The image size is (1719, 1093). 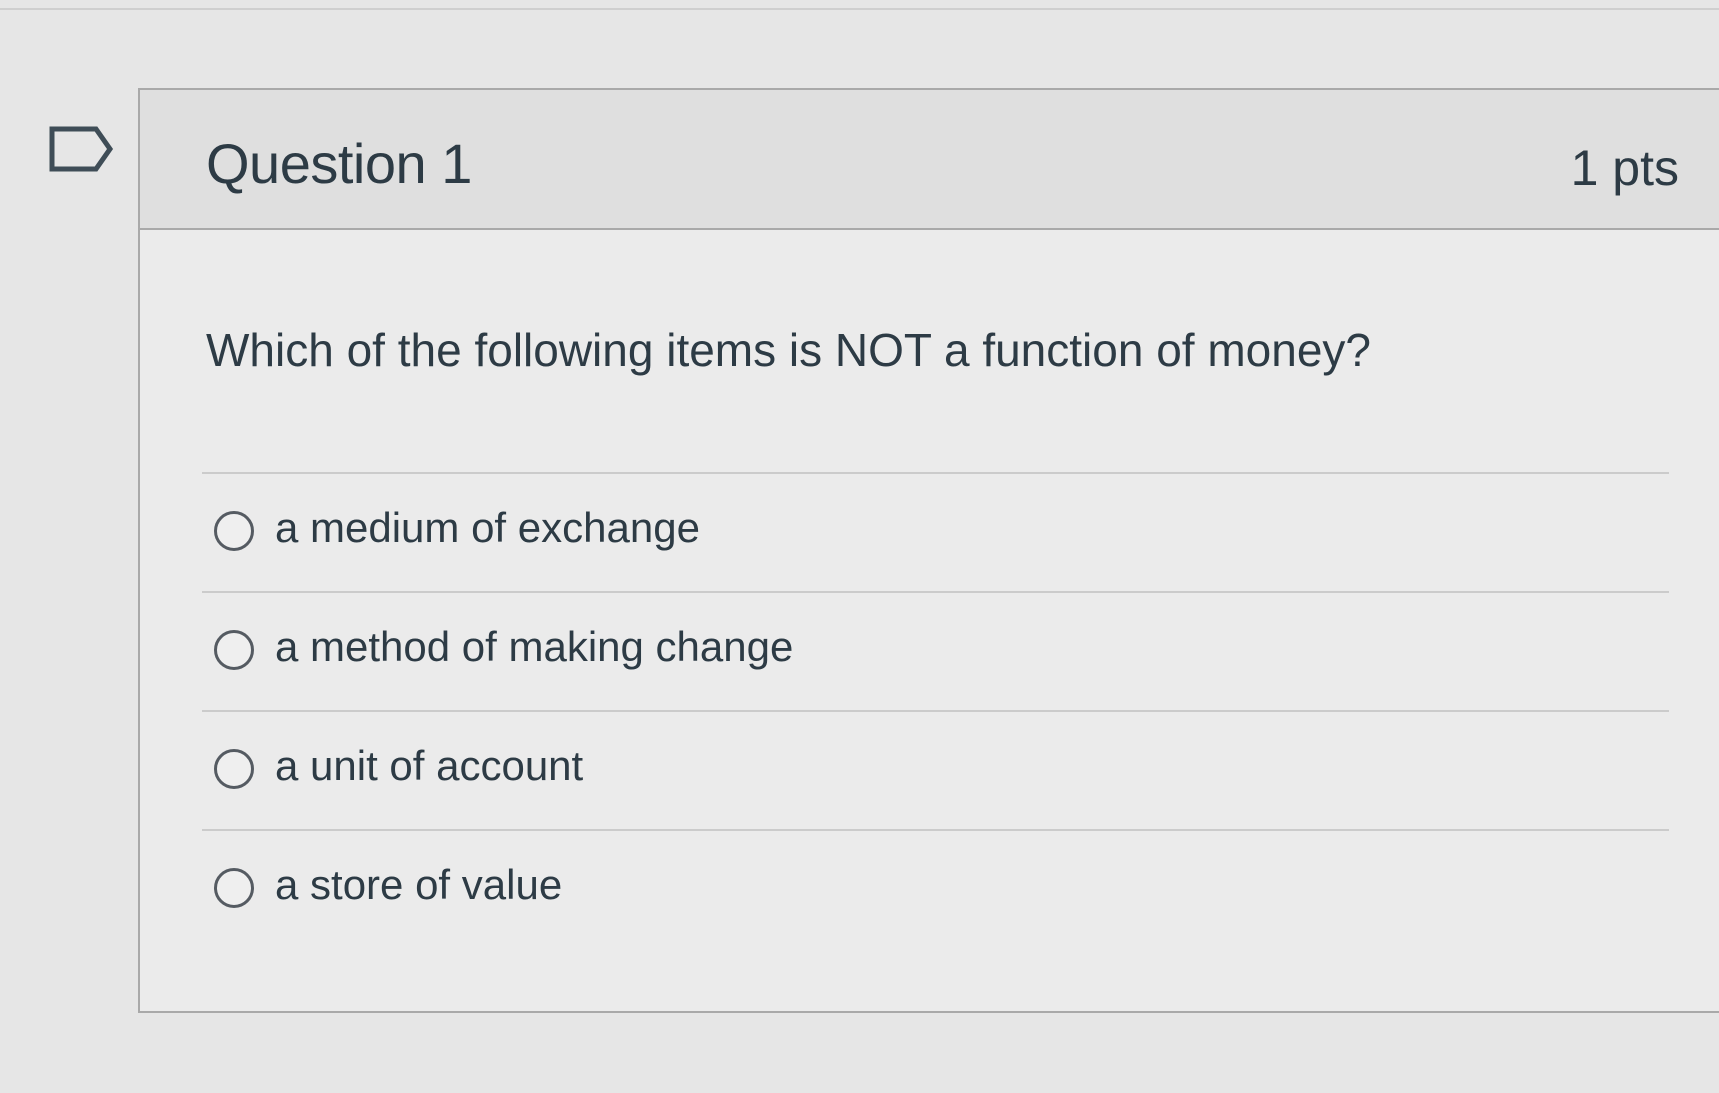 What do you see at coordinates (935, 650) in the screenshot?
I see `answer-option-method-of-making-change: a method of making change` at bounding box center [935, 650].